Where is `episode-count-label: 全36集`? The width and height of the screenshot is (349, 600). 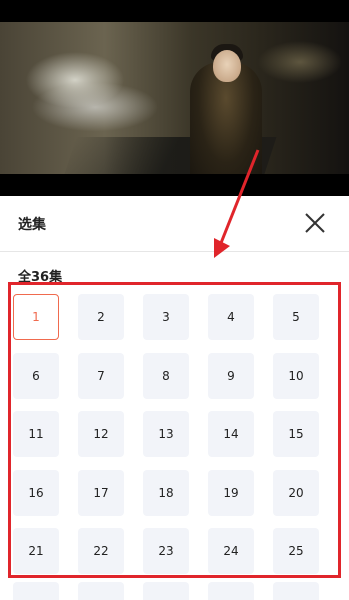 episode-count-label: 全36集 is located at coordinates (40, 277).